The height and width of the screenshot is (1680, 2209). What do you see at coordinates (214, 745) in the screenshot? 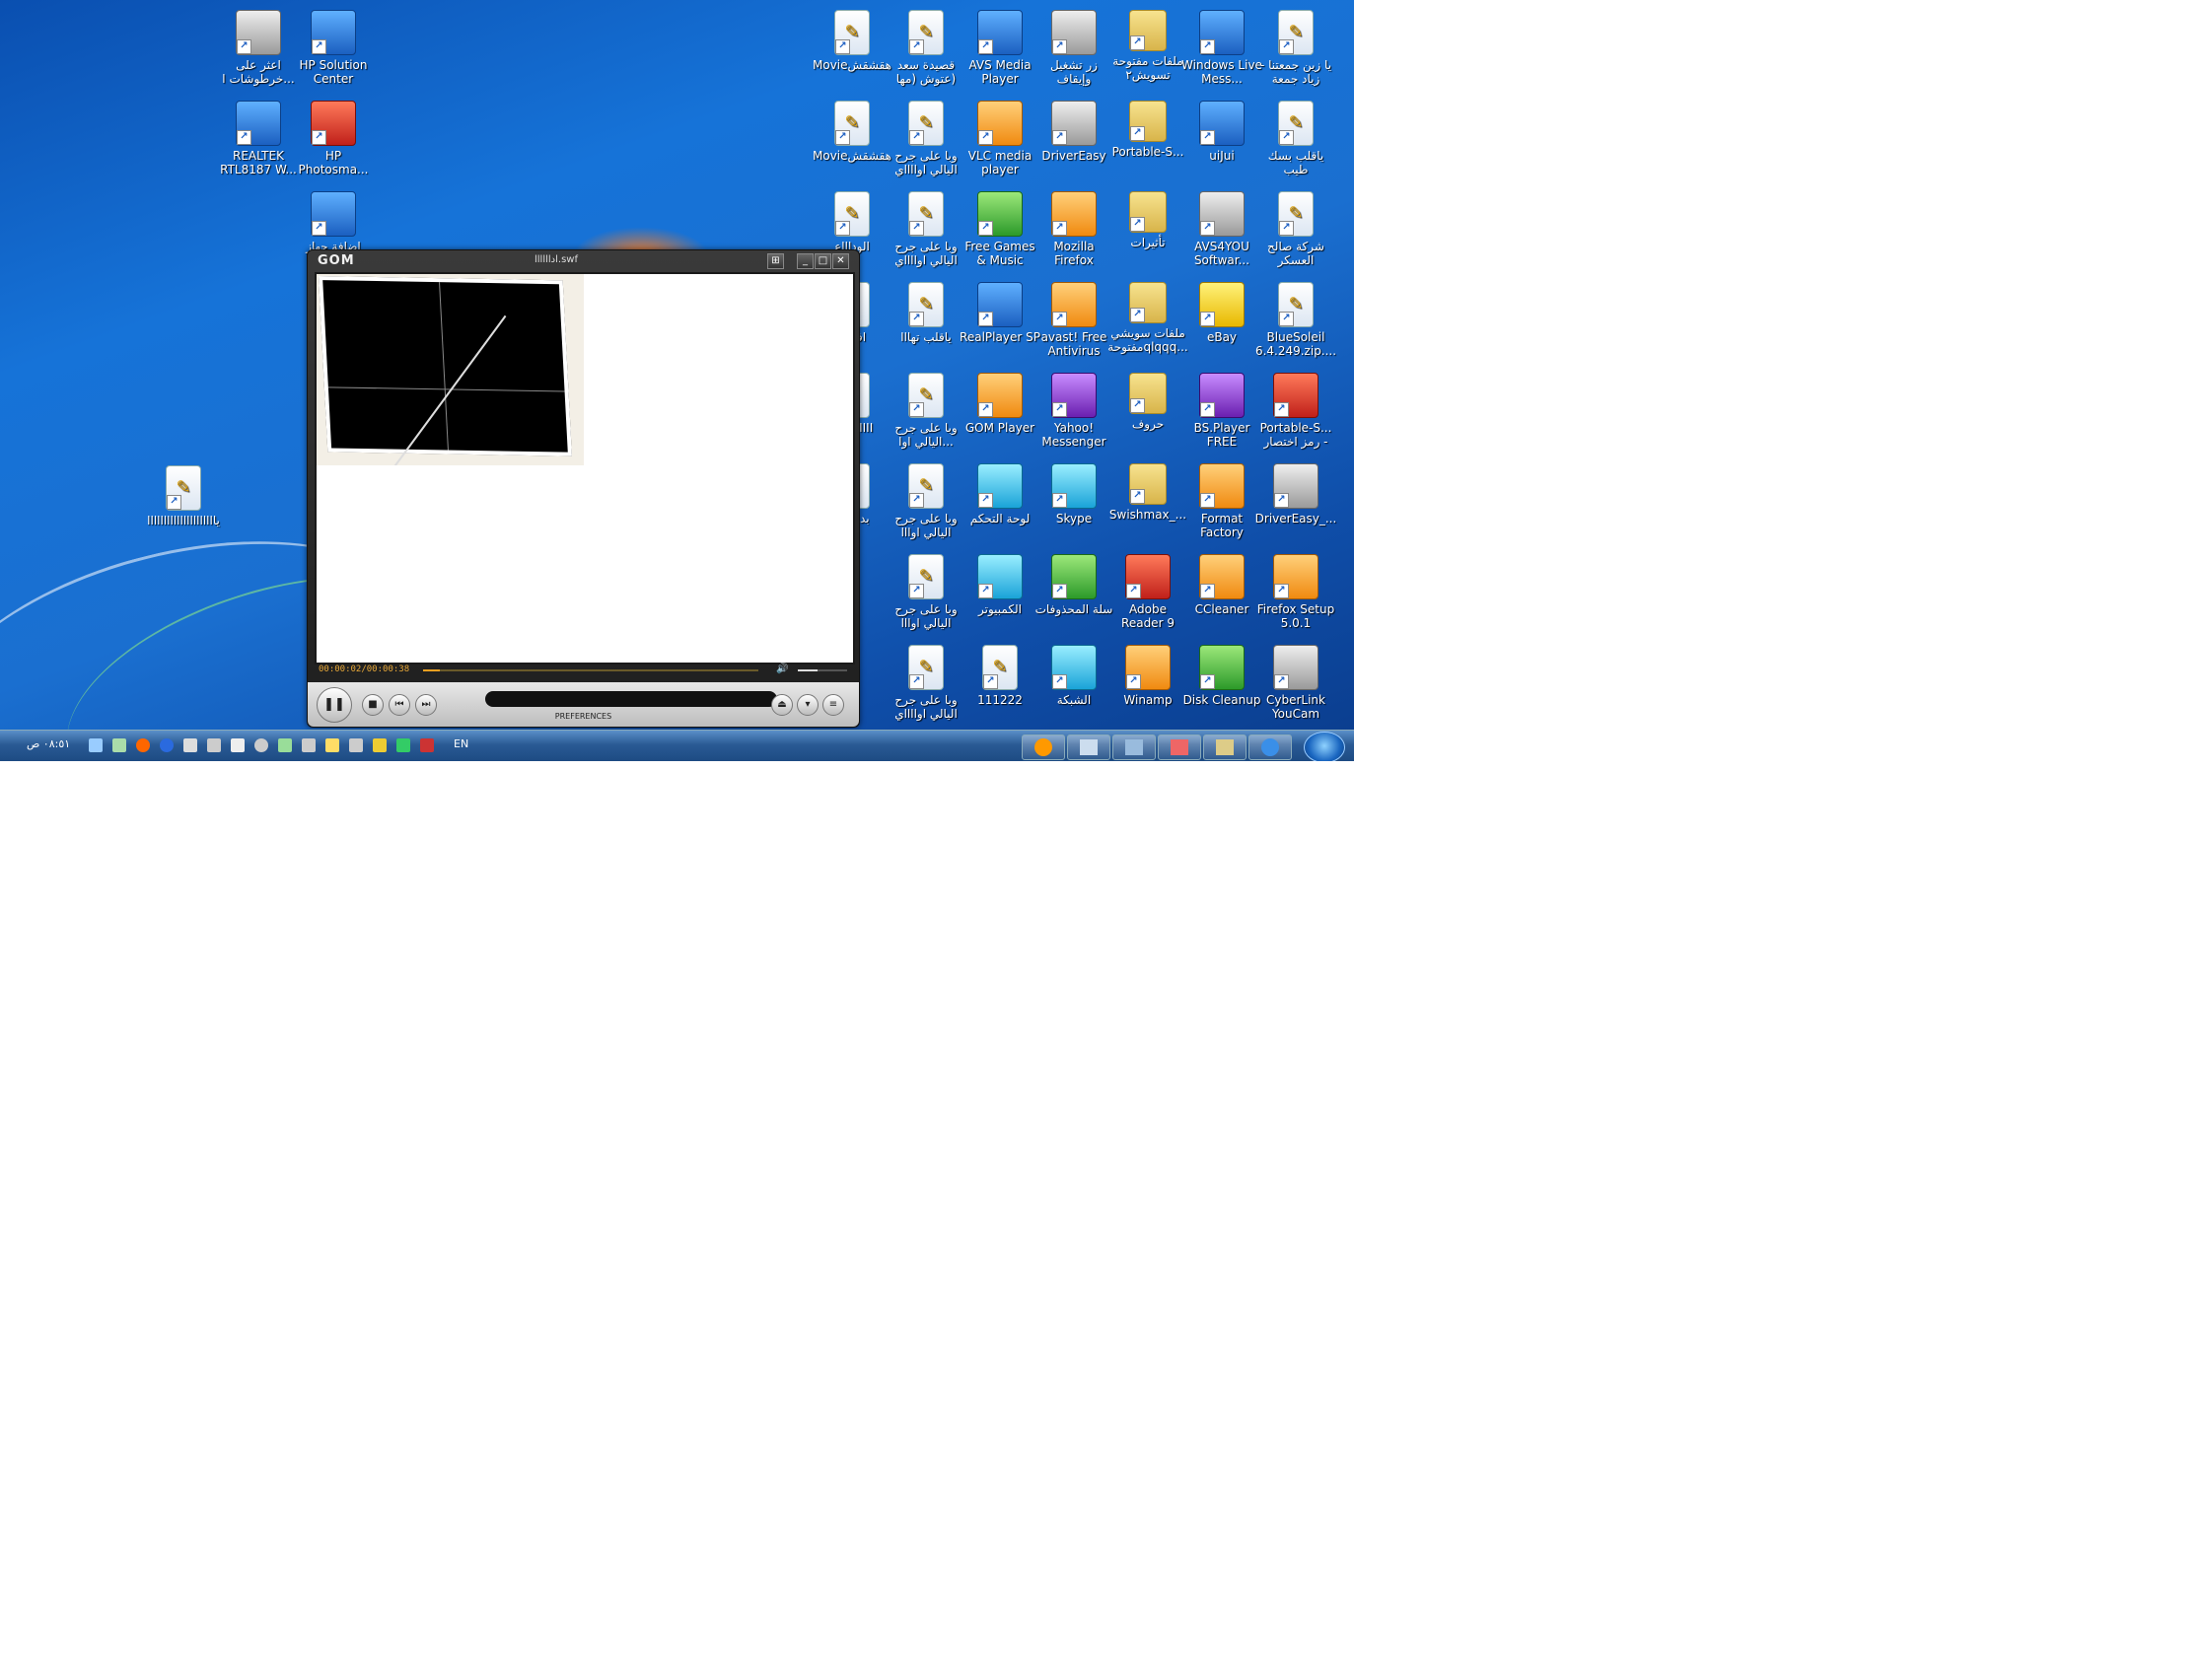
I see `network-signal-icon` at bounding box center [214, 745].